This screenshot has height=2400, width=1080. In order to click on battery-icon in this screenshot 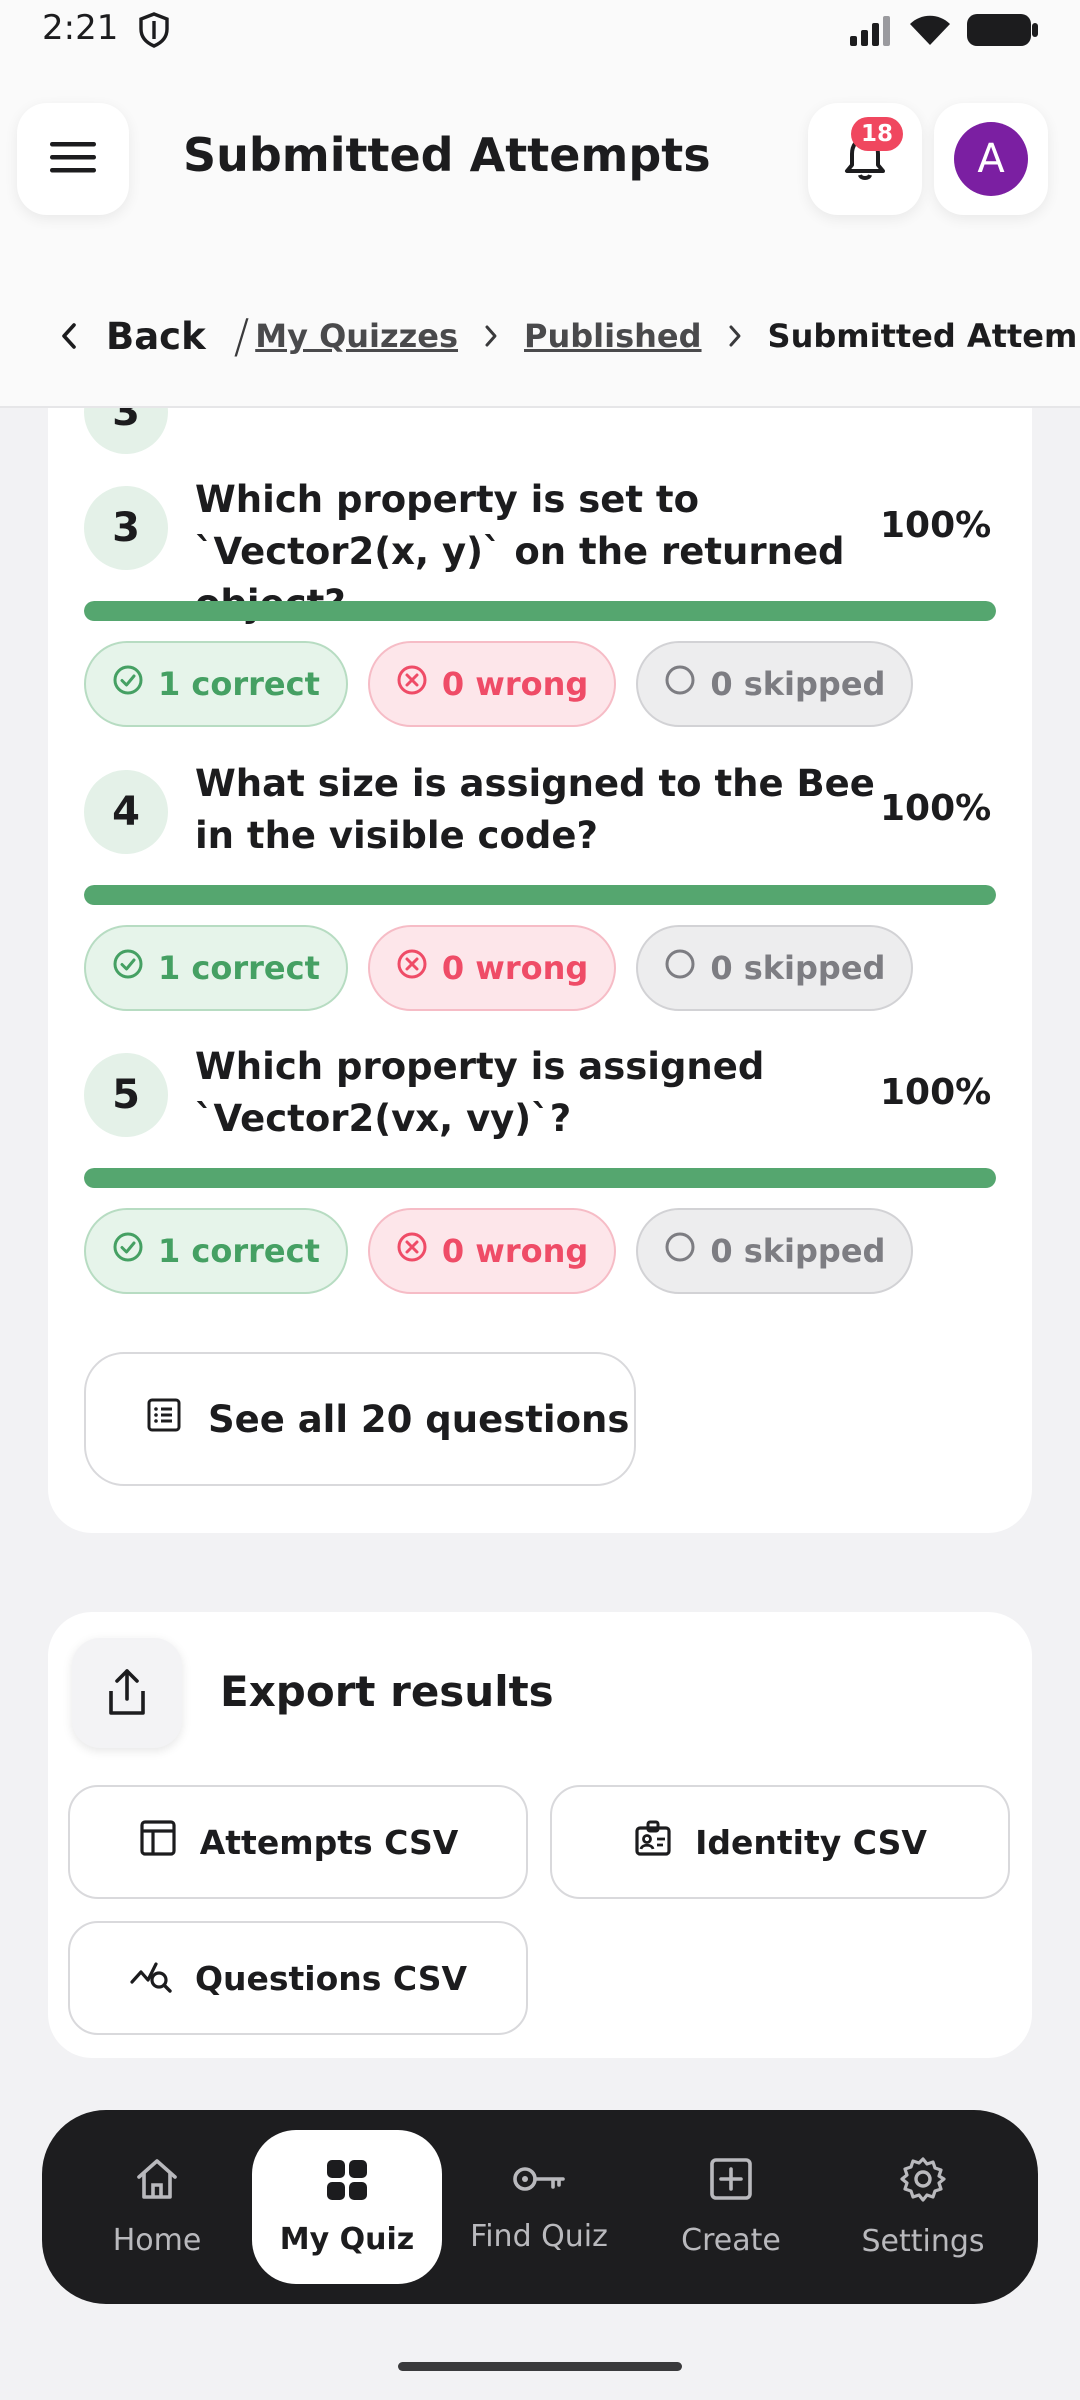, I will do `click(1003, 32)`.